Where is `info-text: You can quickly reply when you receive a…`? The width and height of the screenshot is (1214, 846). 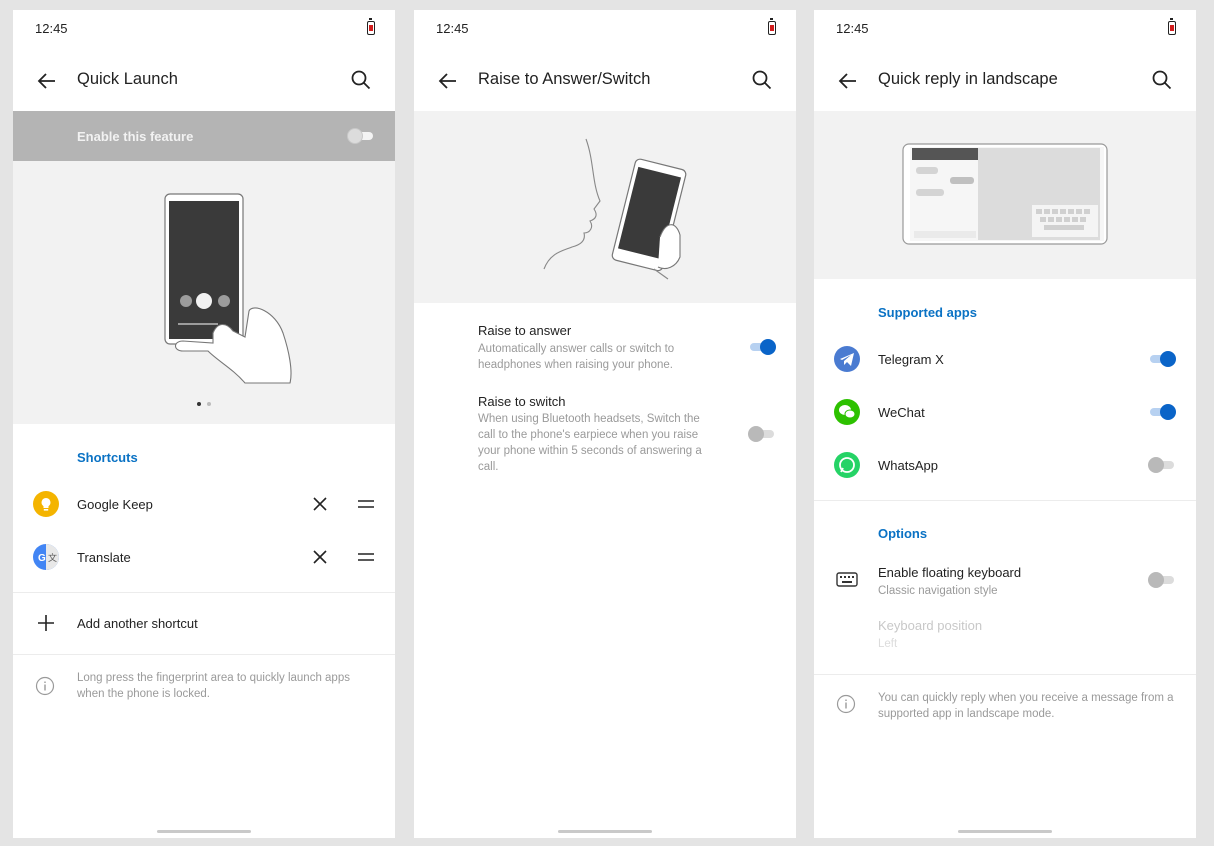
info-text: You can quickly reply when you receive a… is located at coordinates (1026, 706).